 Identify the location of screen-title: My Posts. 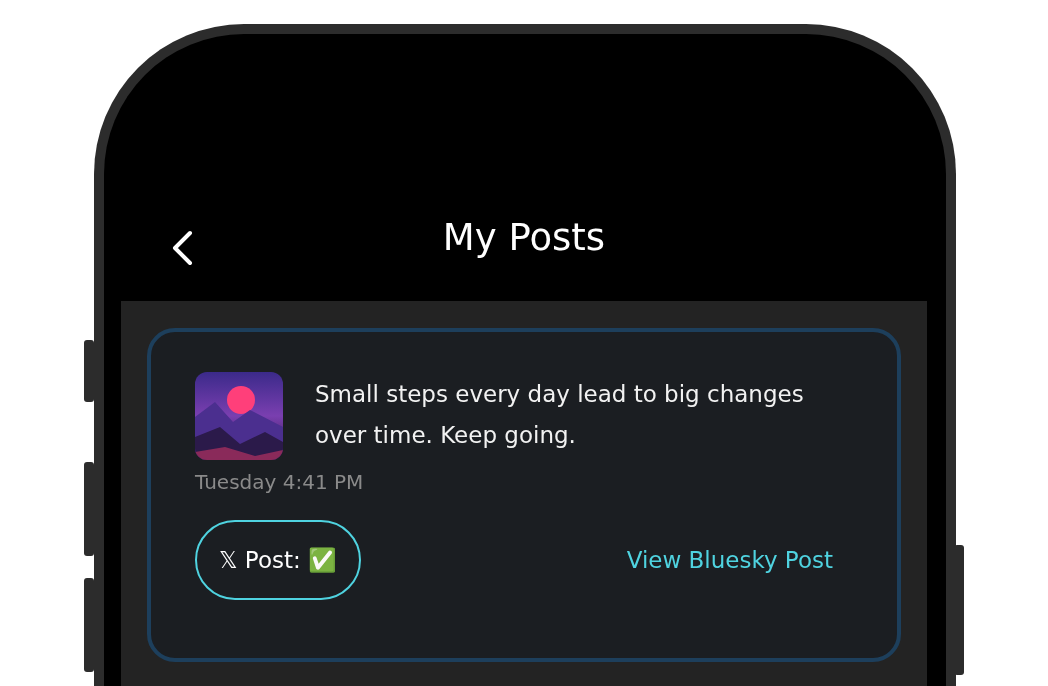
(524, 237).